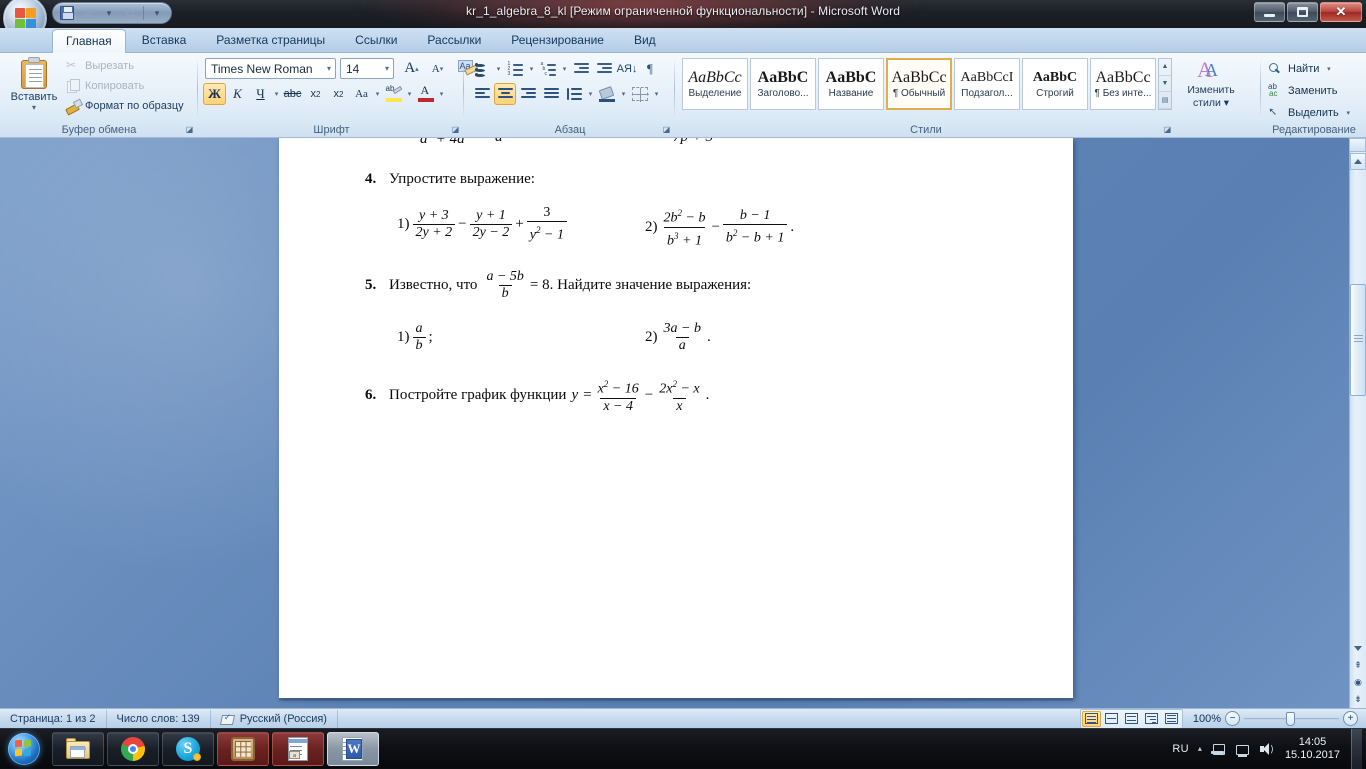 The width and height of the screenshot is (1366, 769). Describe the element at coordinates (1302, 12) in the screenshot. I see `restore-button` at that location.